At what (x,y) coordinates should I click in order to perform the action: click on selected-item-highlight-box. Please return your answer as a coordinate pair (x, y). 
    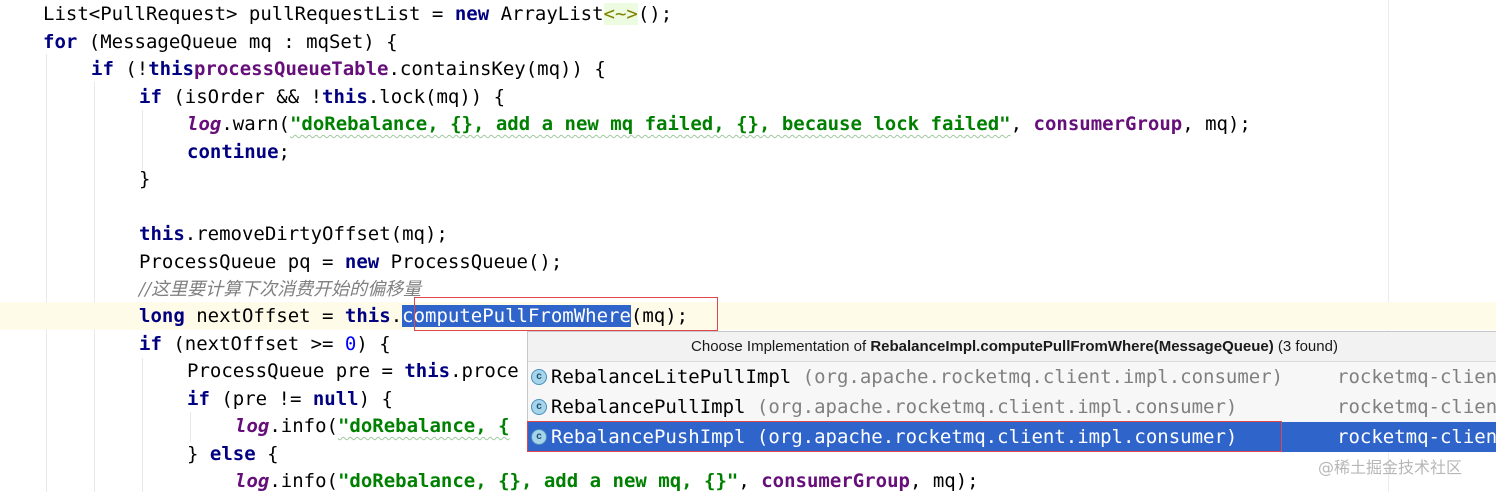
    Looking at the image, I should click on (904, 436).